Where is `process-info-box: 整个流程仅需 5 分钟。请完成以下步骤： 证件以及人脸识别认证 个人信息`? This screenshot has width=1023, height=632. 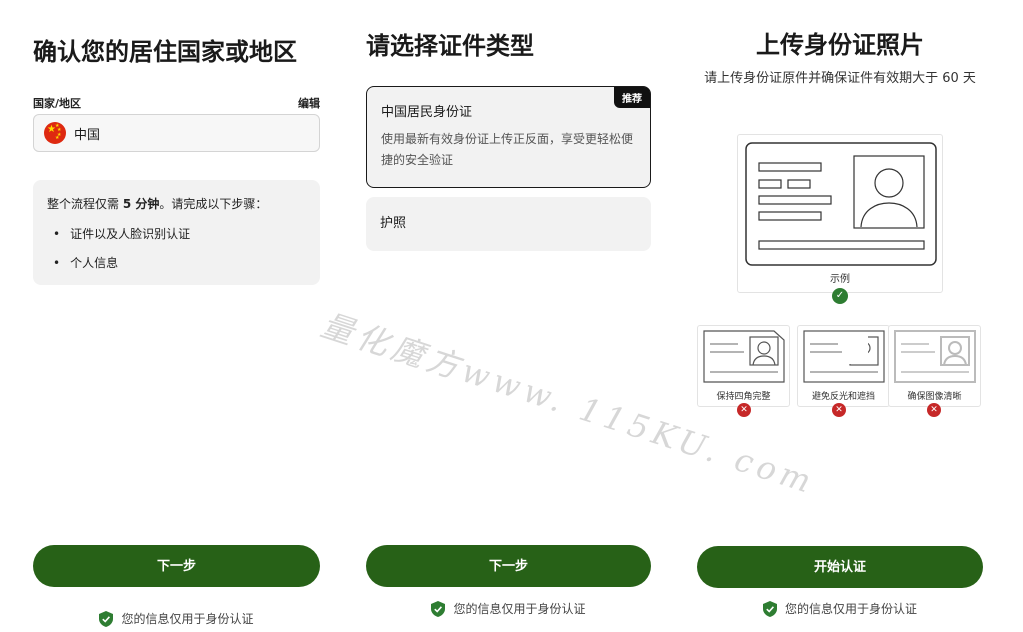 process-info-box: 整个流程仅需 5 分钟。请完成以下步骤： 证件以及人脸识别认证 个人信息 is located at coordinates (176, 232).